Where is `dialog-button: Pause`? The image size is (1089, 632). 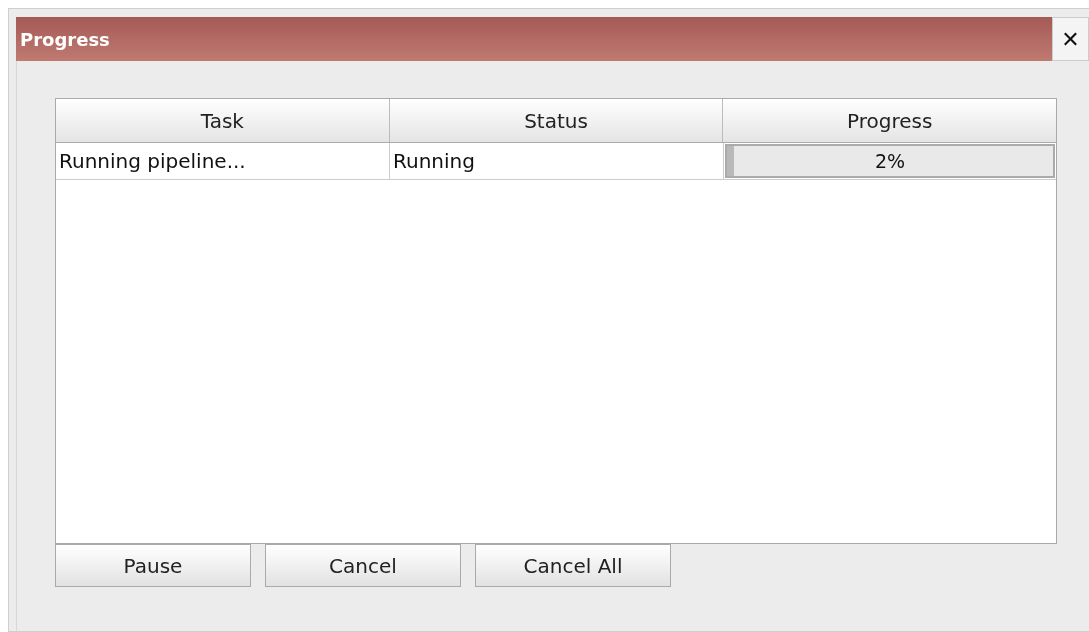 dialog-button: Pause is located at coordinates (153, 565).